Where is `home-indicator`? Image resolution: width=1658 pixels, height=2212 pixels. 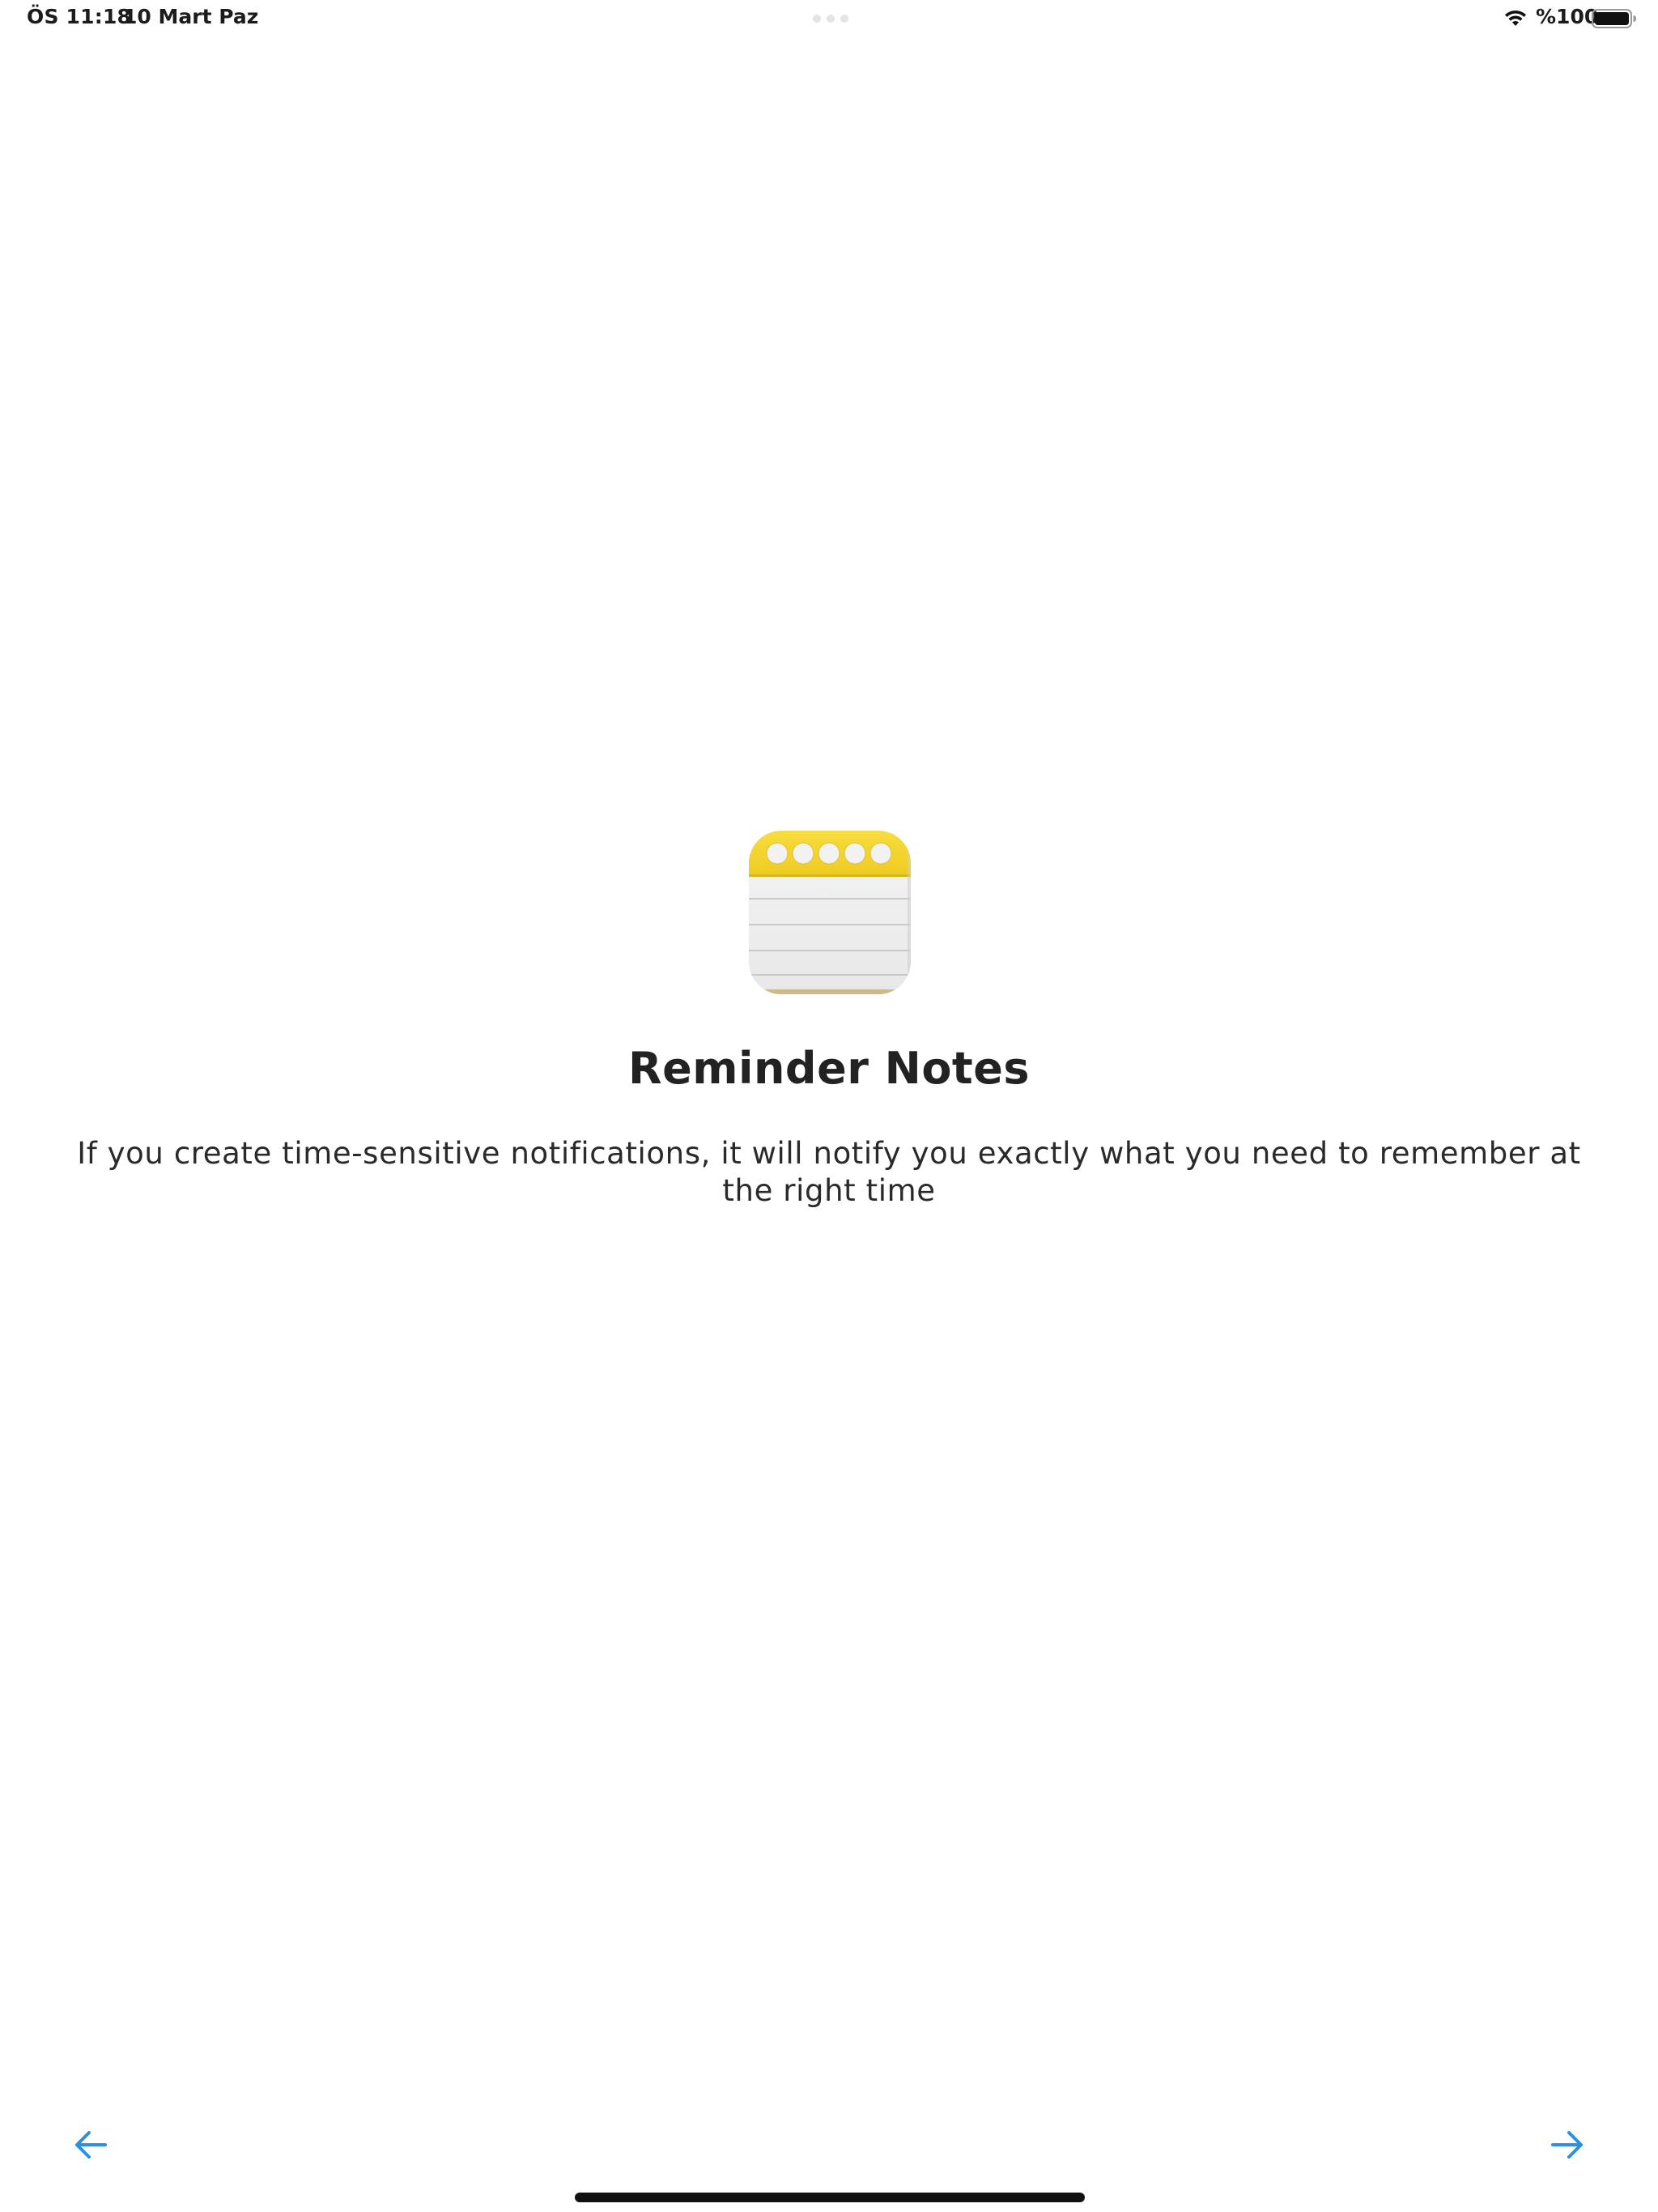
home-indicator is located at coordinates (830, 2198).